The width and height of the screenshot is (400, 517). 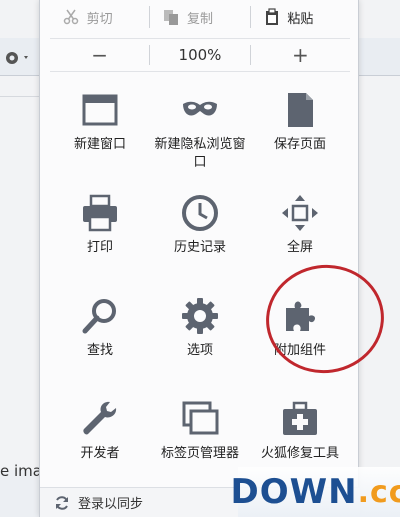 I want to click on wrench-icon, so click(x=100, y=418).